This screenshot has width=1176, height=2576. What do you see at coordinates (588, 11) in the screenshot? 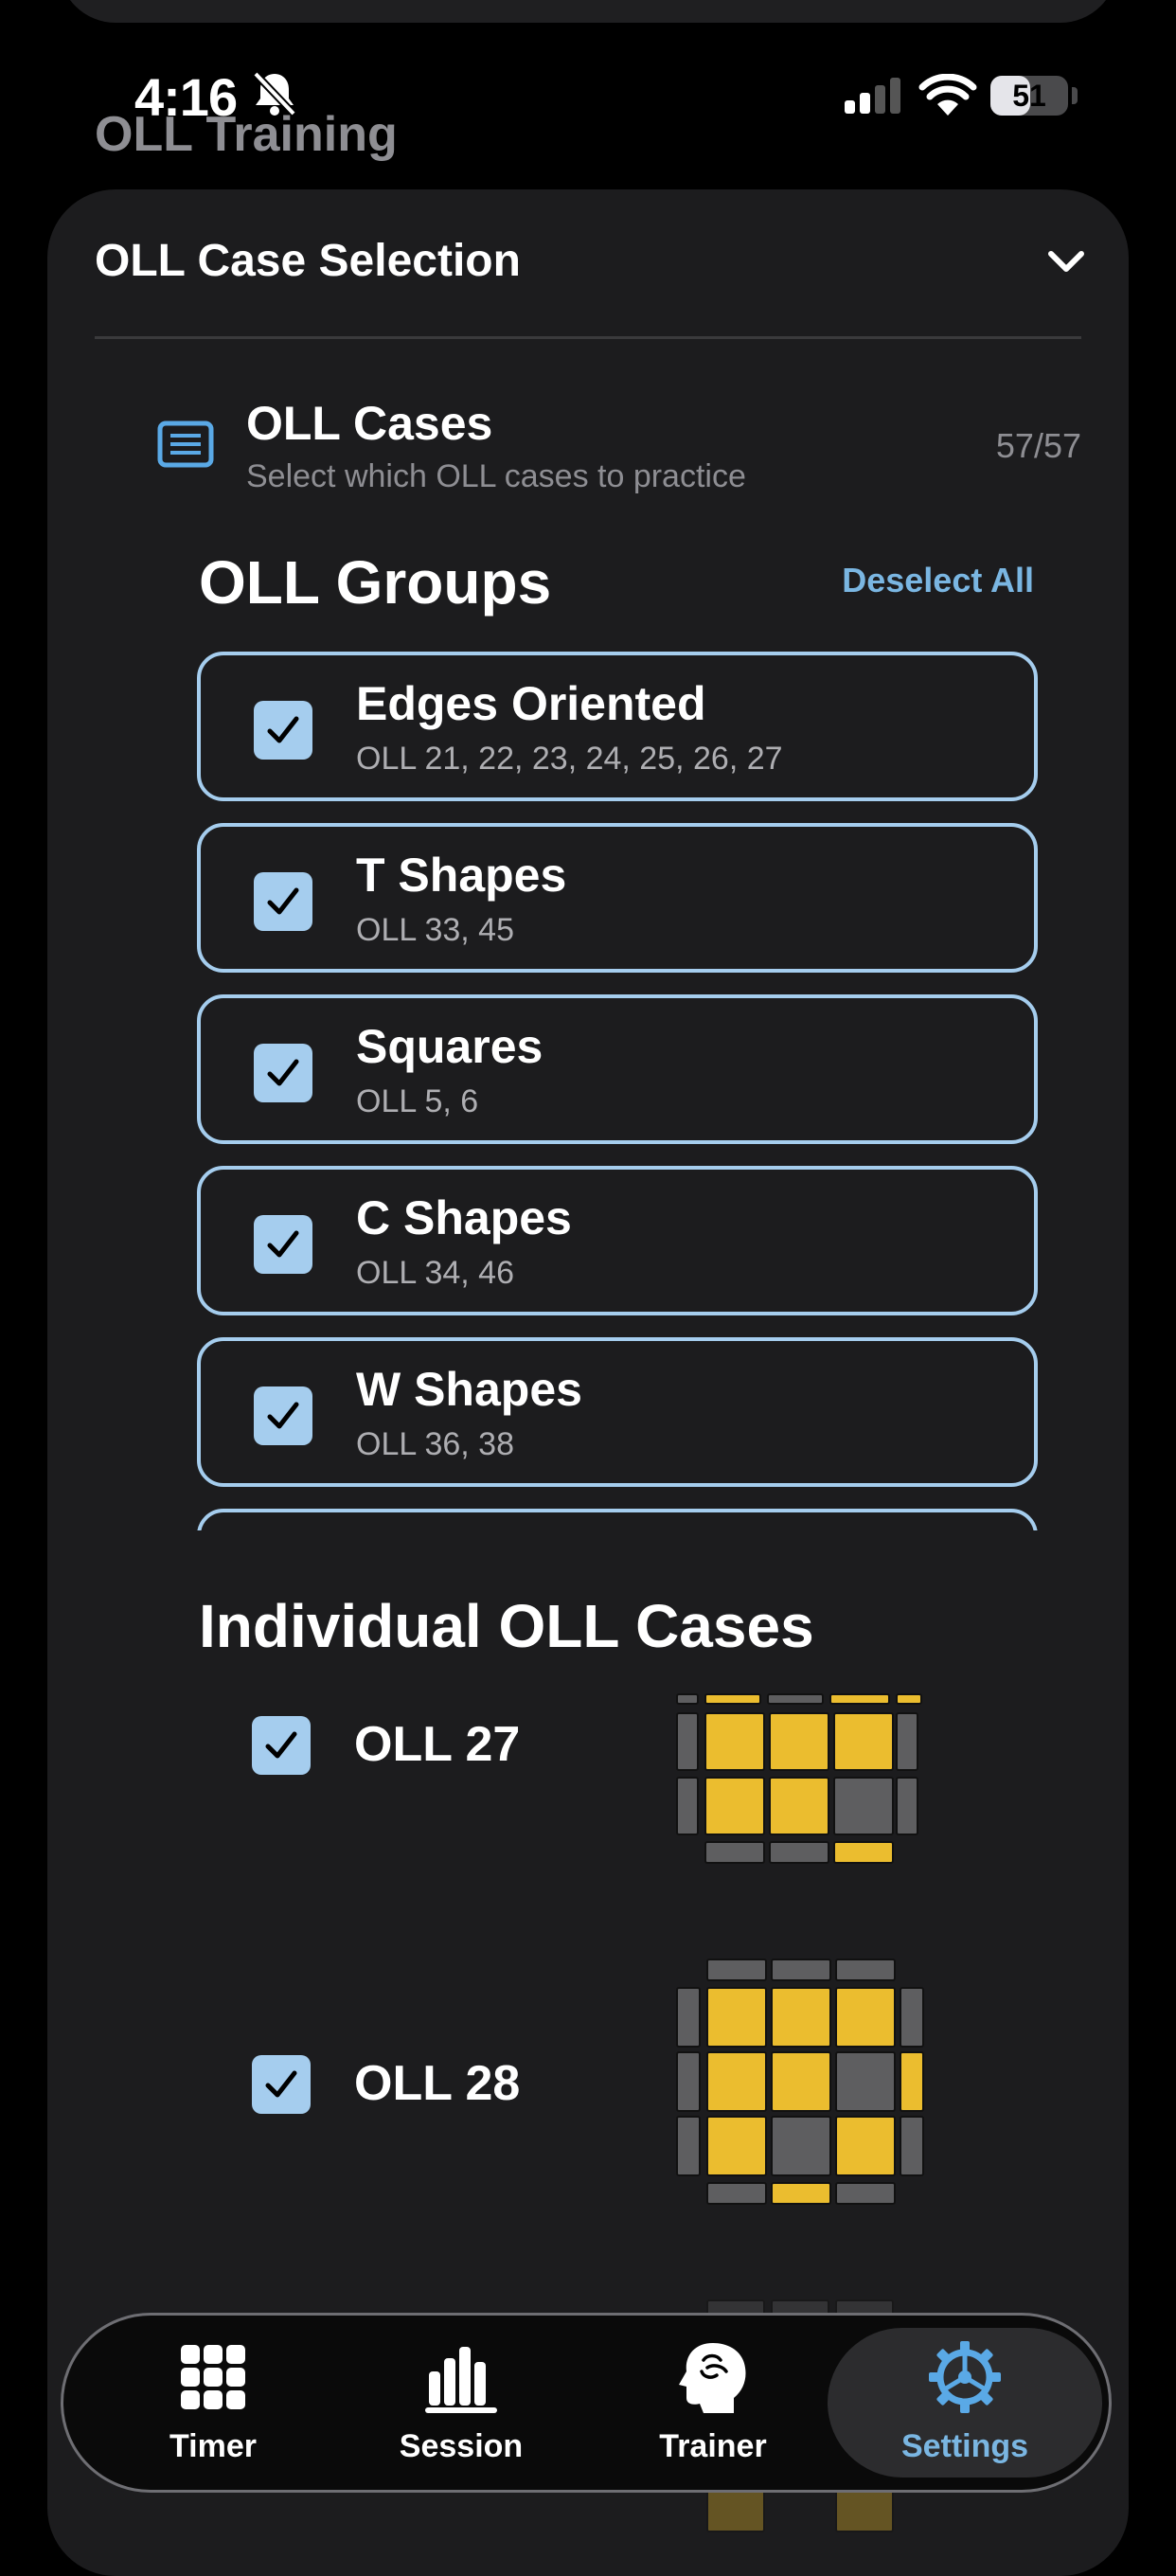
I see `previous-sheet-edge` at bounding box center [588, 11].